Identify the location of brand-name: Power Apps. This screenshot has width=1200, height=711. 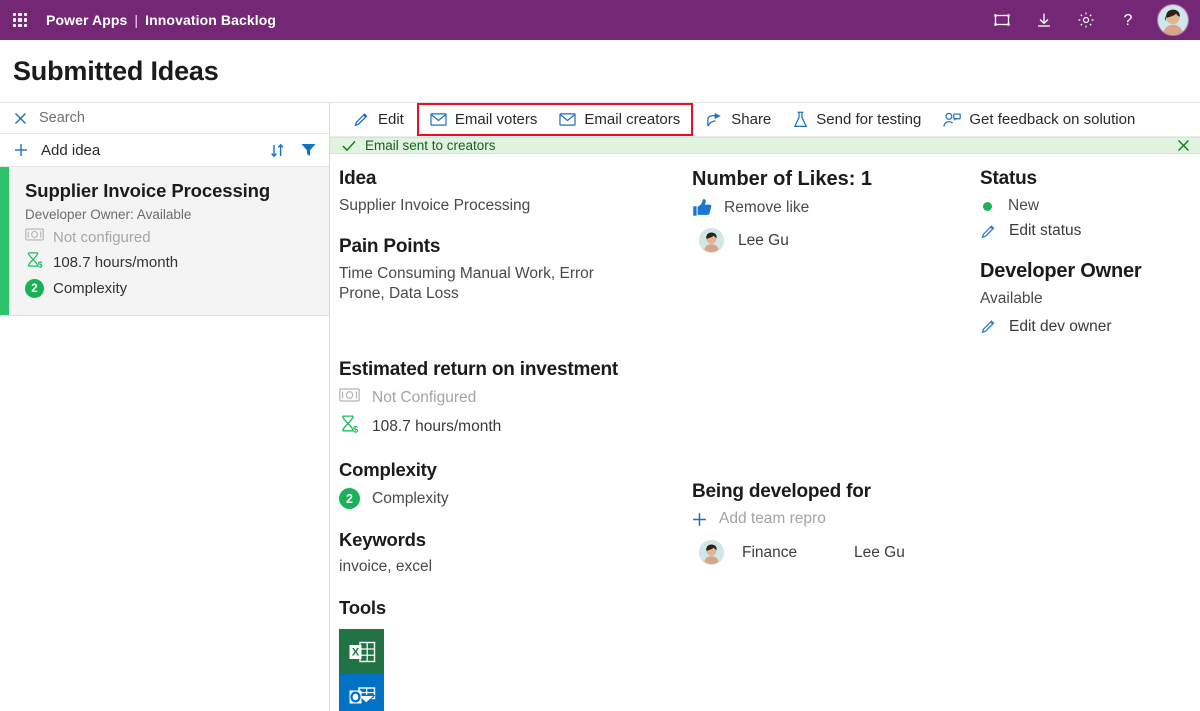
(86, 20).